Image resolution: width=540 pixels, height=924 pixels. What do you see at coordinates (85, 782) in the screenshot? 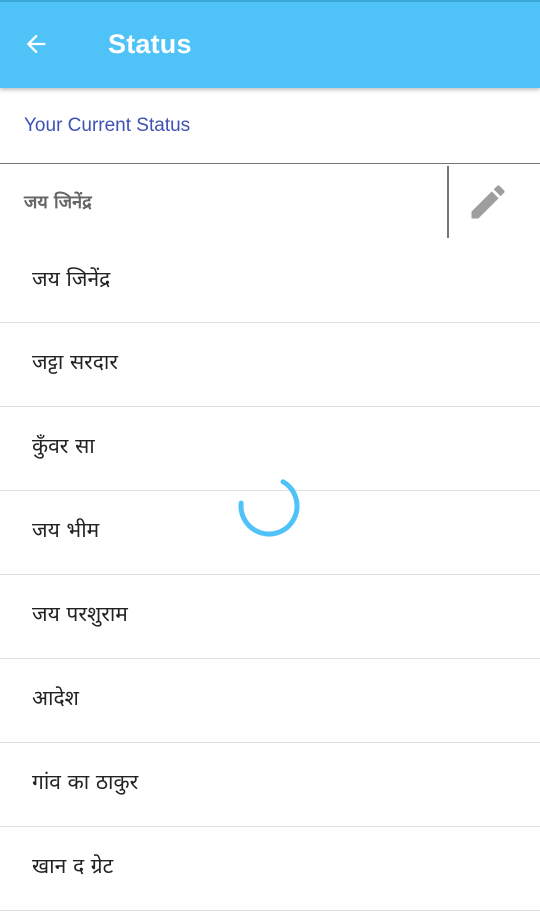
I see `list-item-label: गांव का ठाकुर` at bounding box center [85, 782].